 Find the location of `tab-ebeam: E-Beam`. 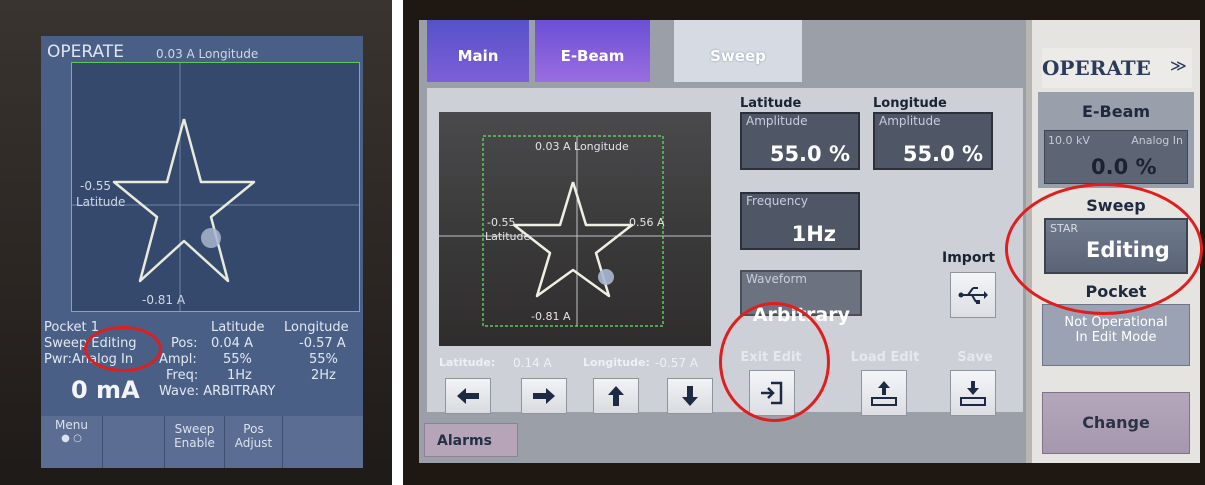

tab-ebeam: E-Beam is located at coordinates (592, 51).